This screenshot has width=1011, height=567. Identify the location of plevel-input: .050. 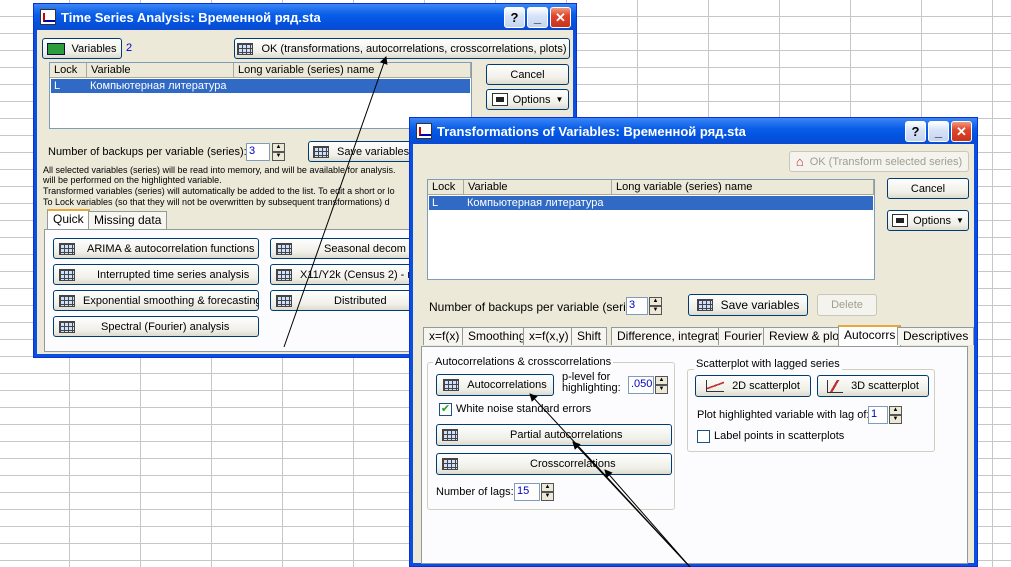
(641, 385).